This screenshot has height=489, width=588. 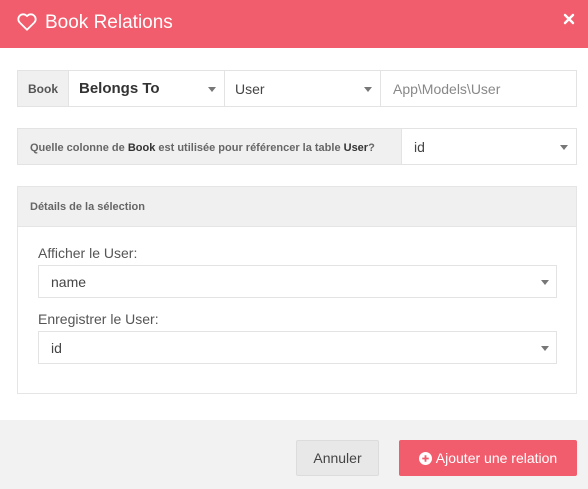 What do you see at coordinates (43, 88) in the screenshot?
I see `source-model-label: Book` at bounding box center [43, 88].